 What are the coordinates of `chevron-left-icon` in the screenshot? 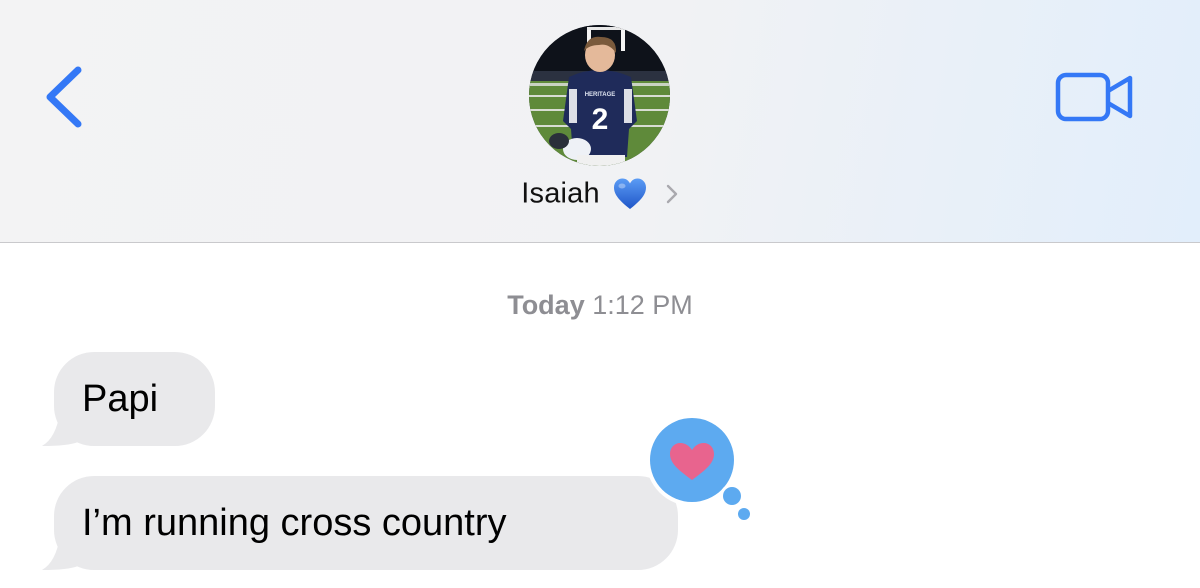 It's located at (64, 97).